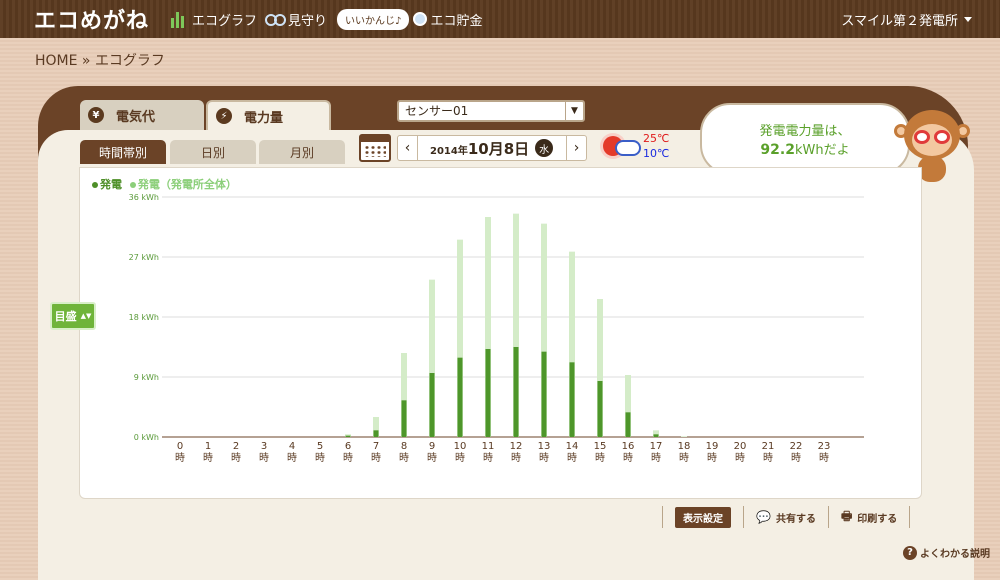 The width and height of the screenshot is (1000, 580). I want to click on print-label: 印刷する, so click(877, 519).